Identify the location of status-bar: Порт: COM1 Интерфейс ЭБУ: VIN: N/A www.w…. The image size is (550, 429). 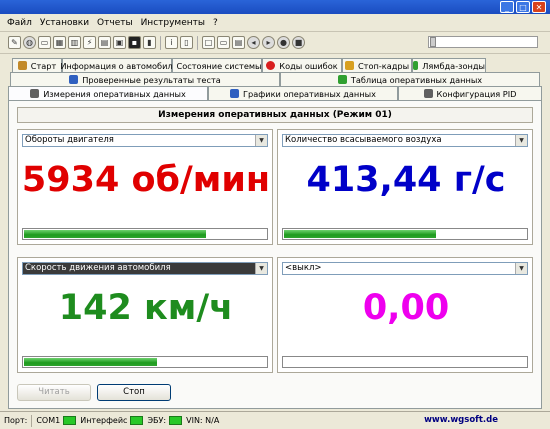
(275, 420).